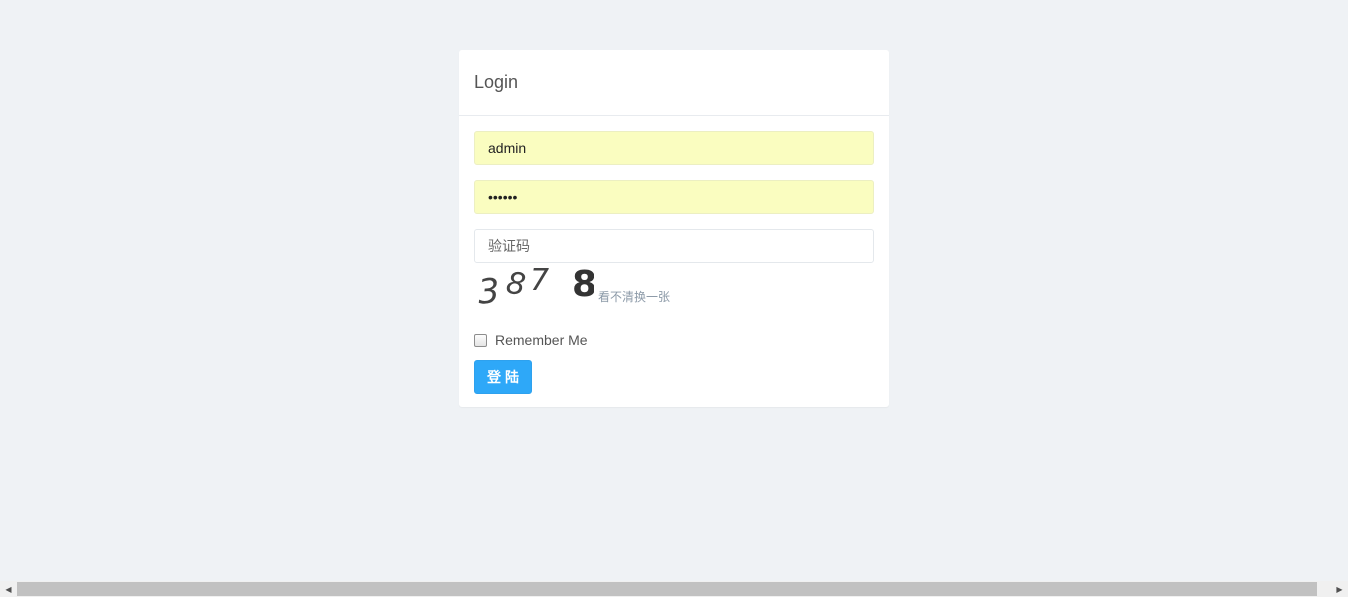  I want to click on scroll-right-arrow-icon: ▶, so click(1339, 589).